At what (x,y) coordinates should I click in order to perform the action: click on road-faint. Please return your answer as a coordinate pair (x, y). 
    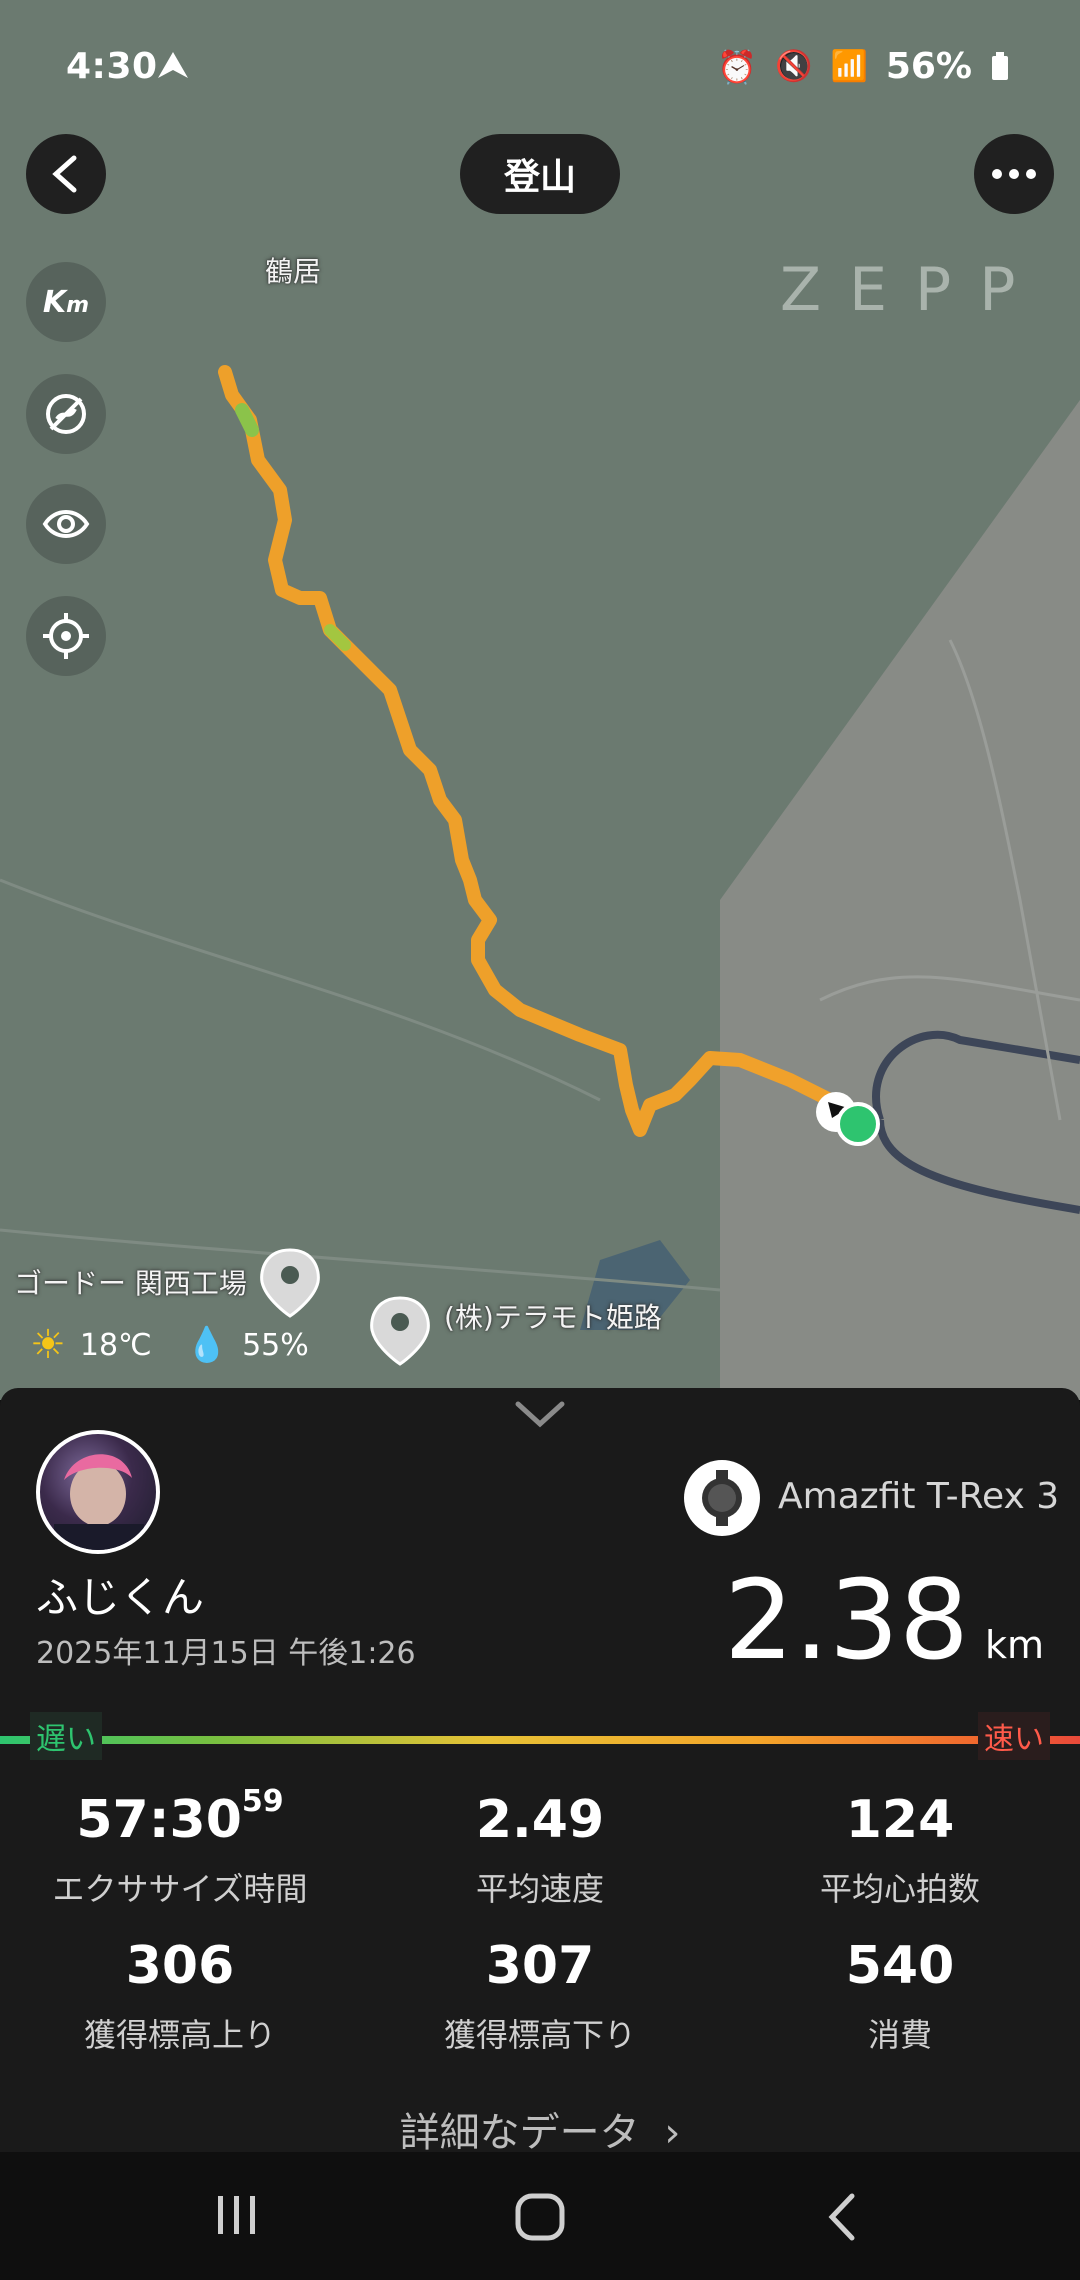
    Looking at the image, I should click on (300, 990).